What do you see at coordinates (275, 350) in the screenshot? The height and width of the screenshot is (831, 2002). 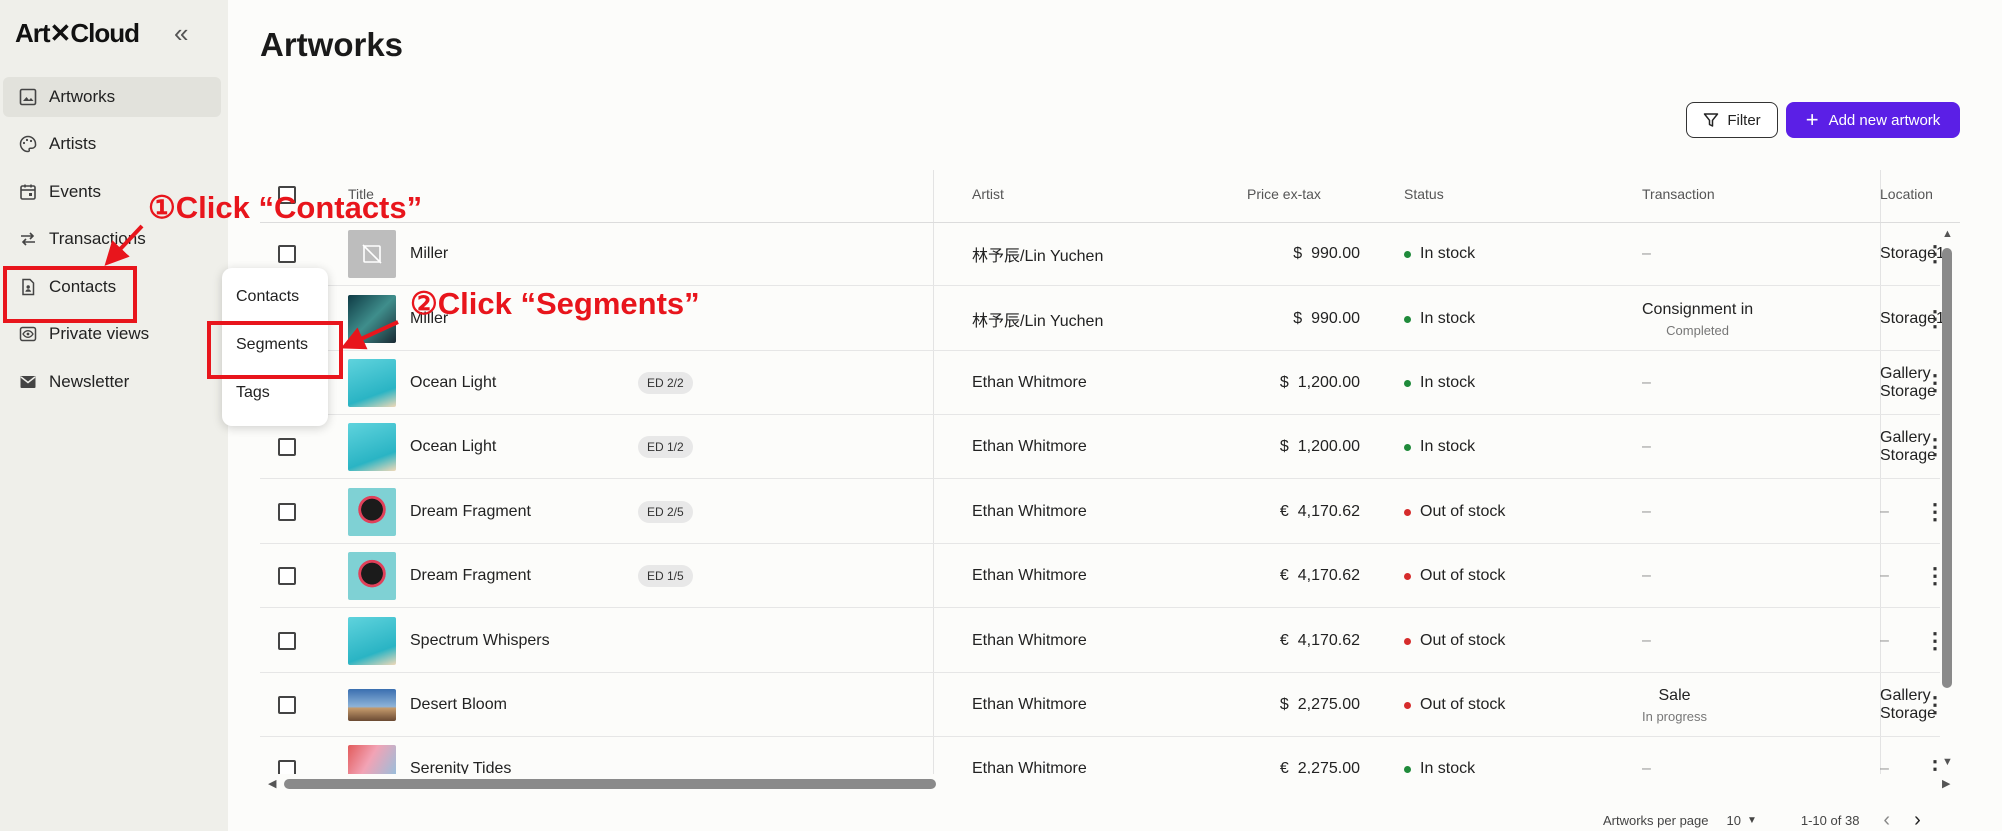 I see `highlight-box-segments` at bounding box center [275, 350].